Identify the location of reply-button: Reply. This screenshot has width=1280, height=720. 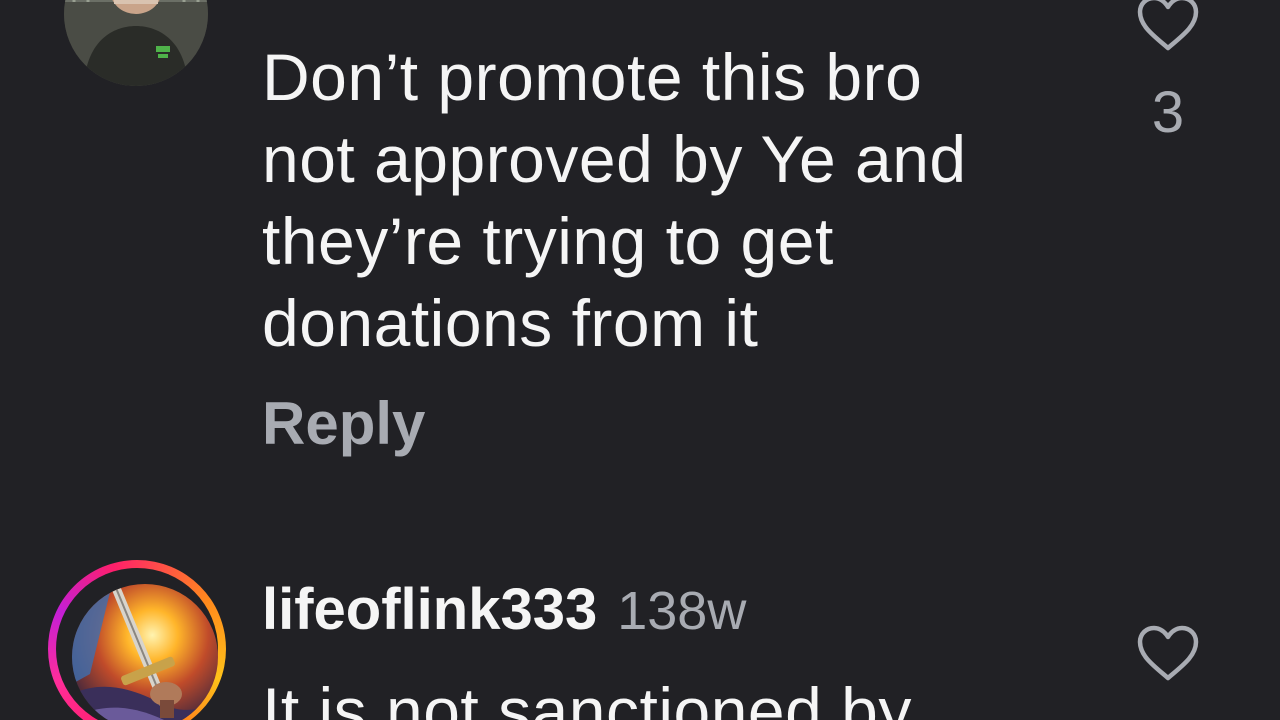
(343, 424).